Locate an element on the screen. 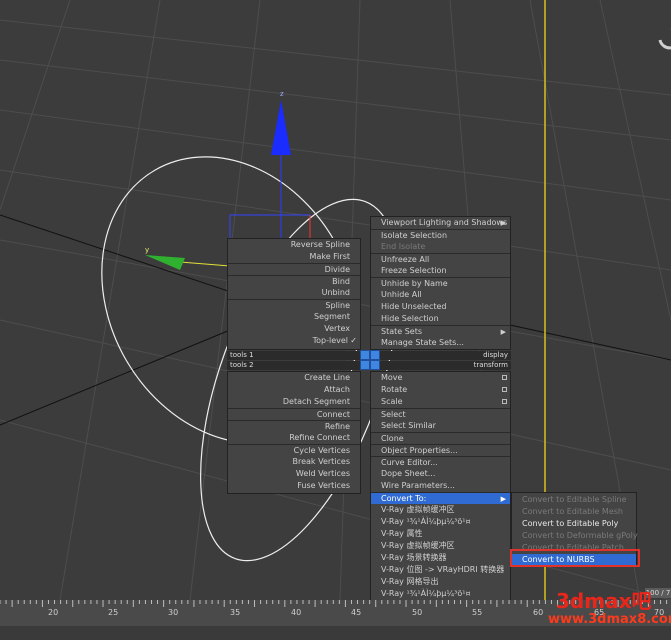  submenu-item-editable-spline: Convert to Editable Spline is located at coordinates (574, 500).